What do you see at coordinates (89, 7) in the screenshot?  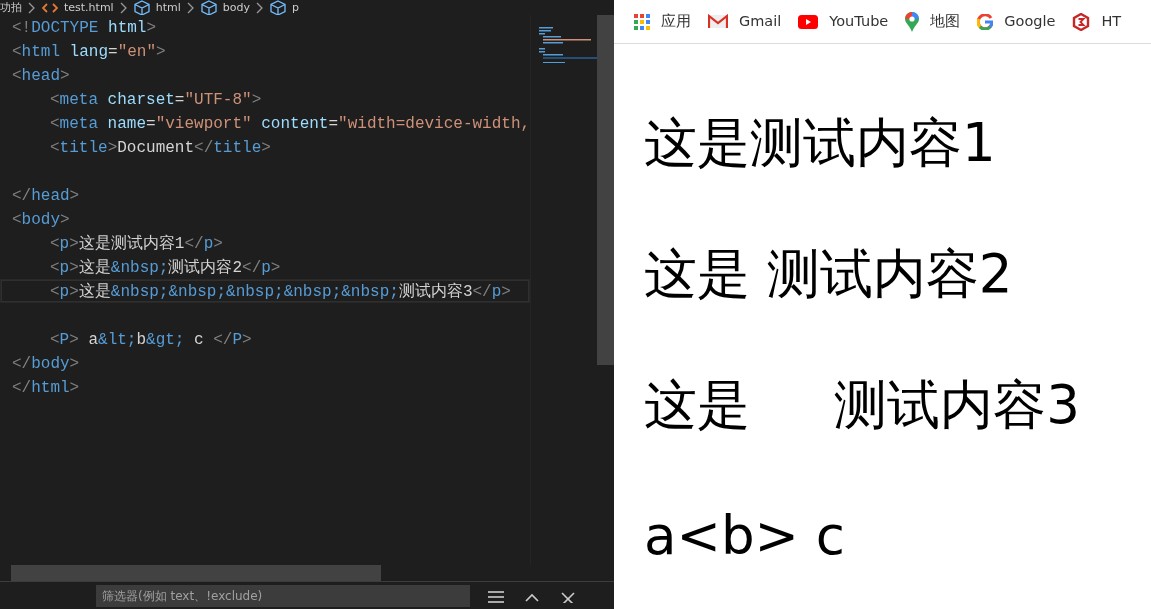 I see `breadcrumb-item: test.html` at bounding box center [89, 7].